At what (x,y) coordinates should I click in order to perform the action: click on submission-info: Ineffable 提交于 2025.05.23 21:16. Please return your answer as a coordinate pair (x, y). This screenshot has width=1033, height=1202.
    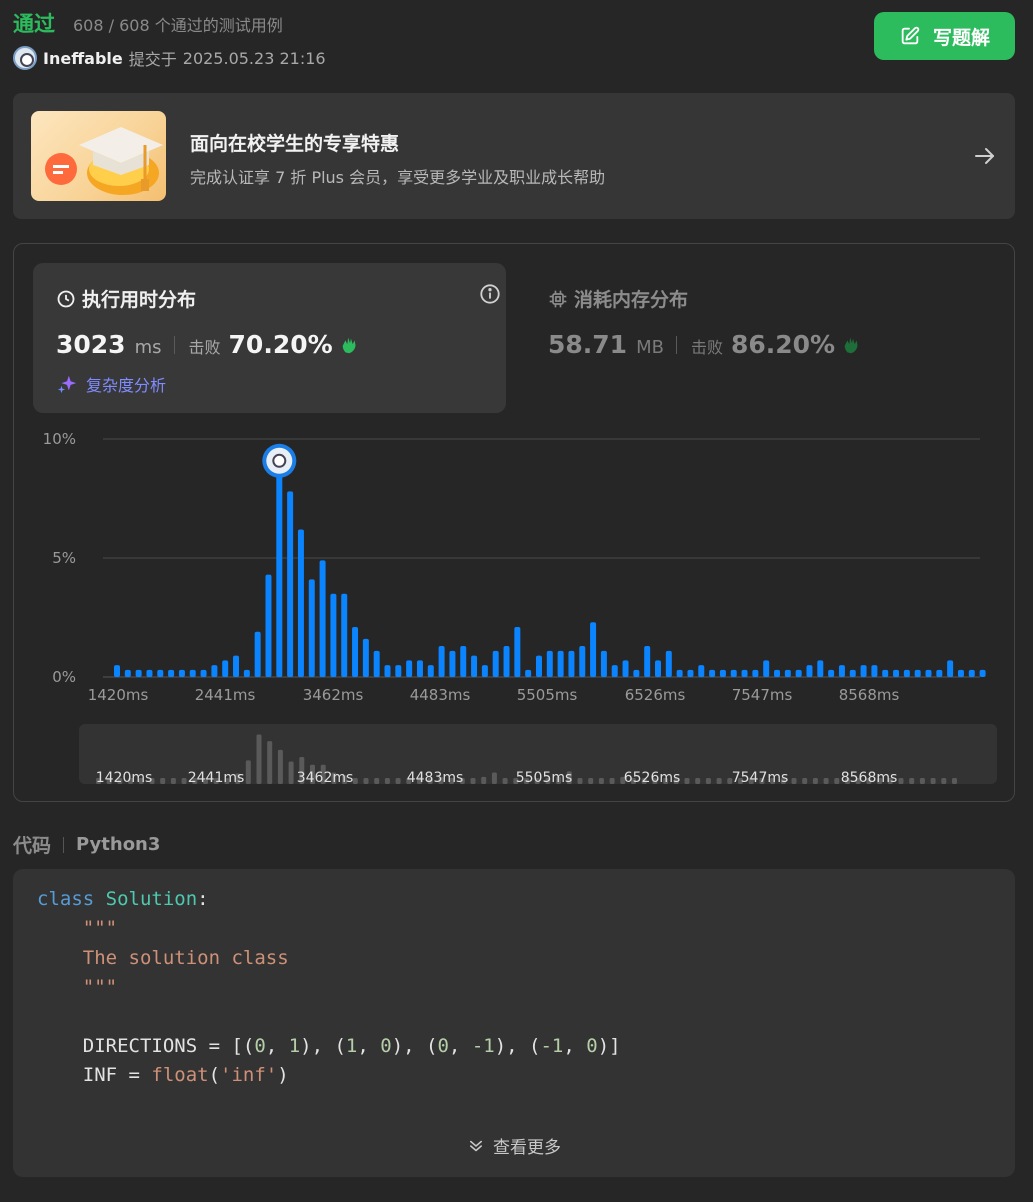
    Looking at the image, I should click on (169, 58).